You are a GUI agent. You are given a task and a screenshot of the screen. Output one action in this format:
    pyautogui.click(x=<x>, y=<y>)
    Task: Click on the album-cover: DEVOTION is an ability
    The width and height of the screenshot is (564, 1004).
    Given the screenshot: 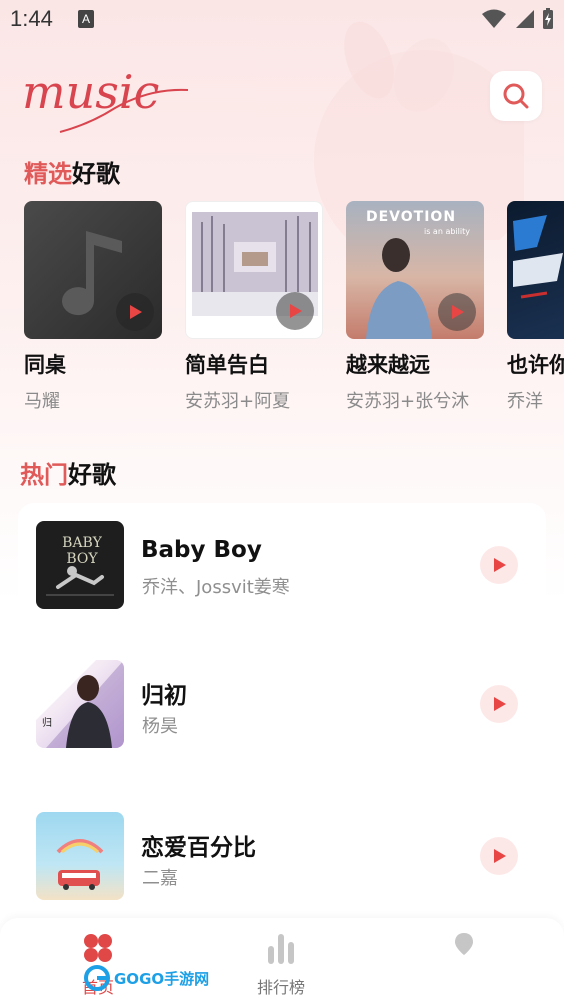 What is the action you would take?
    pyautogui.click(x=415, y=270)
    